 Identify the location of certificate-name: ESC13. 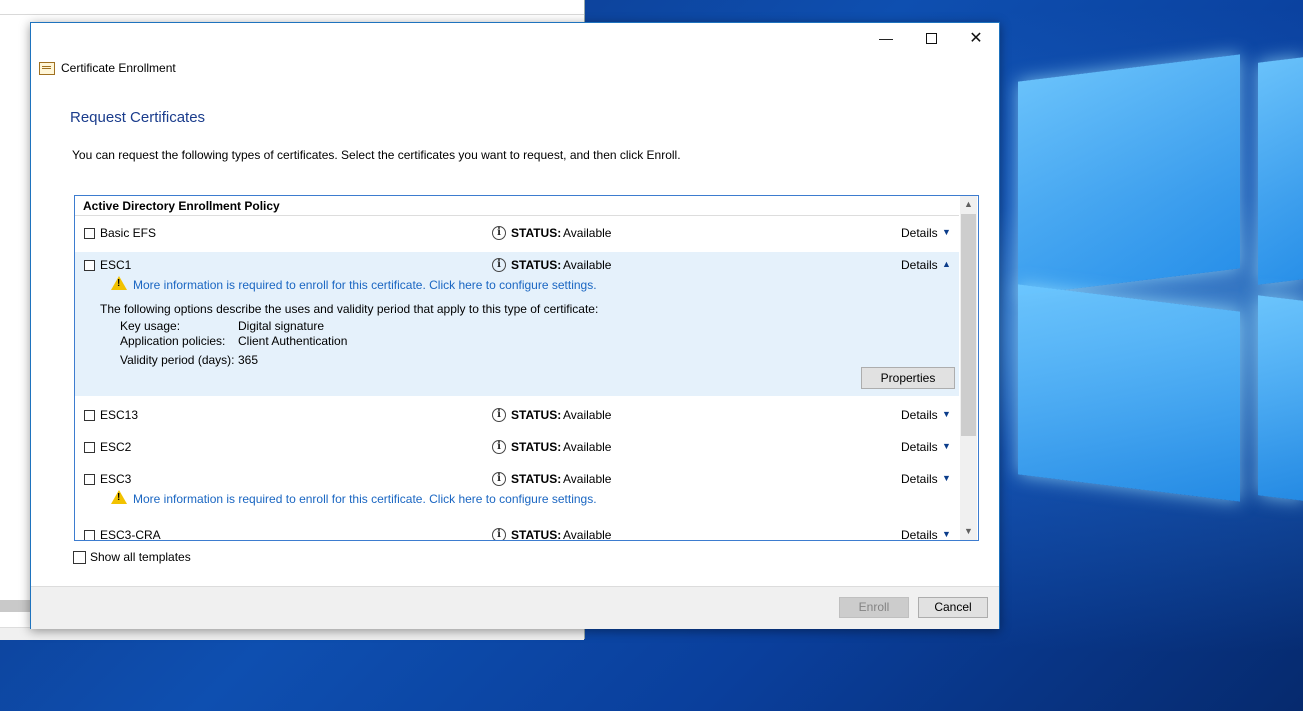
(119, 415).